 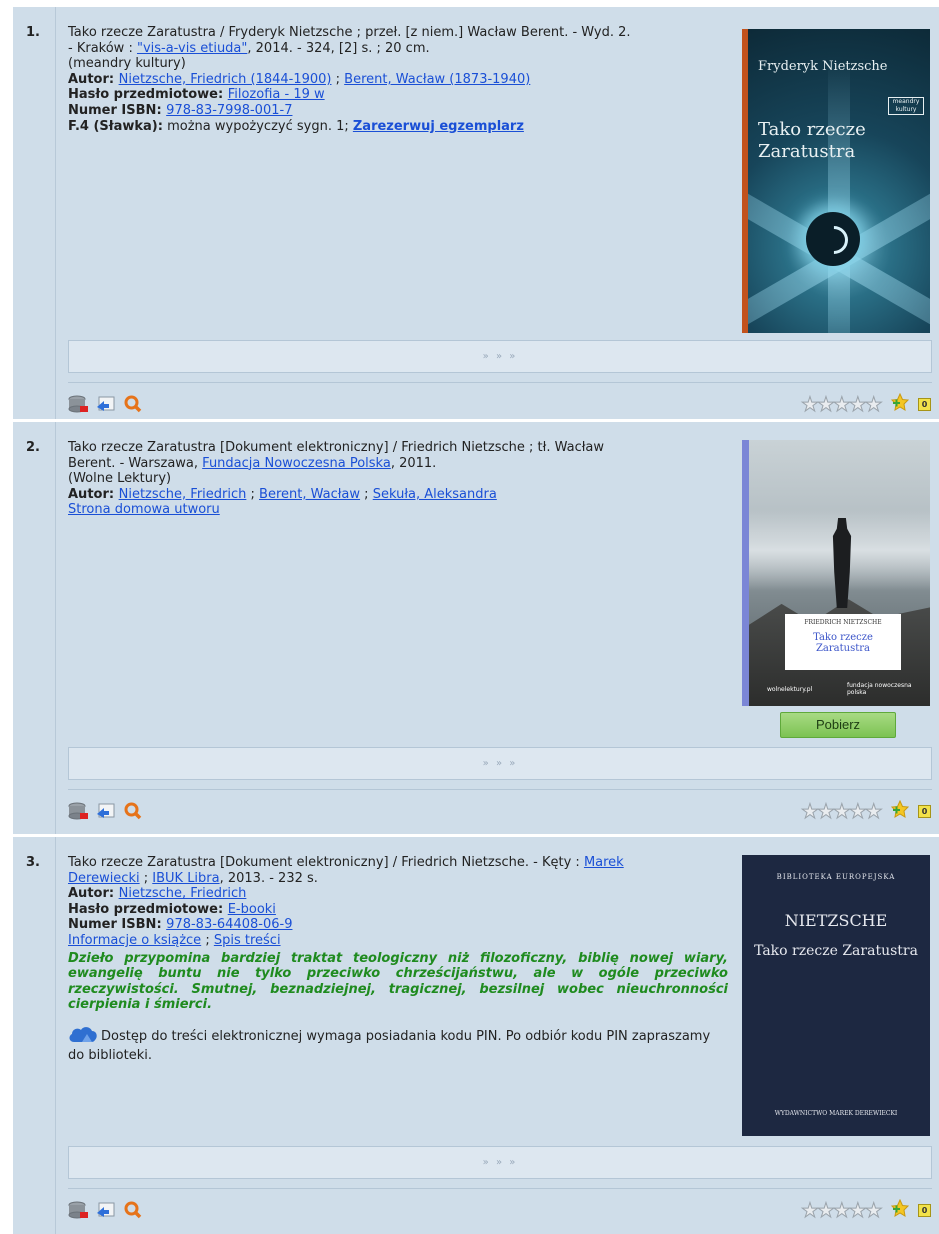 I want to click on cover-logo-wolnelektury: wolnelektury.pl, so click(x=790, y=689).